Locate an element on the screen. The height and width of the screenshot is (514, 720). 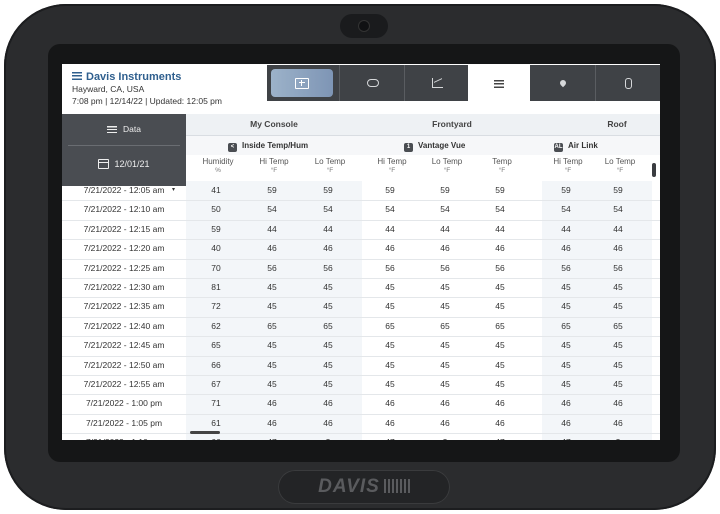
tab-profile is located at coordinates (627, 83).